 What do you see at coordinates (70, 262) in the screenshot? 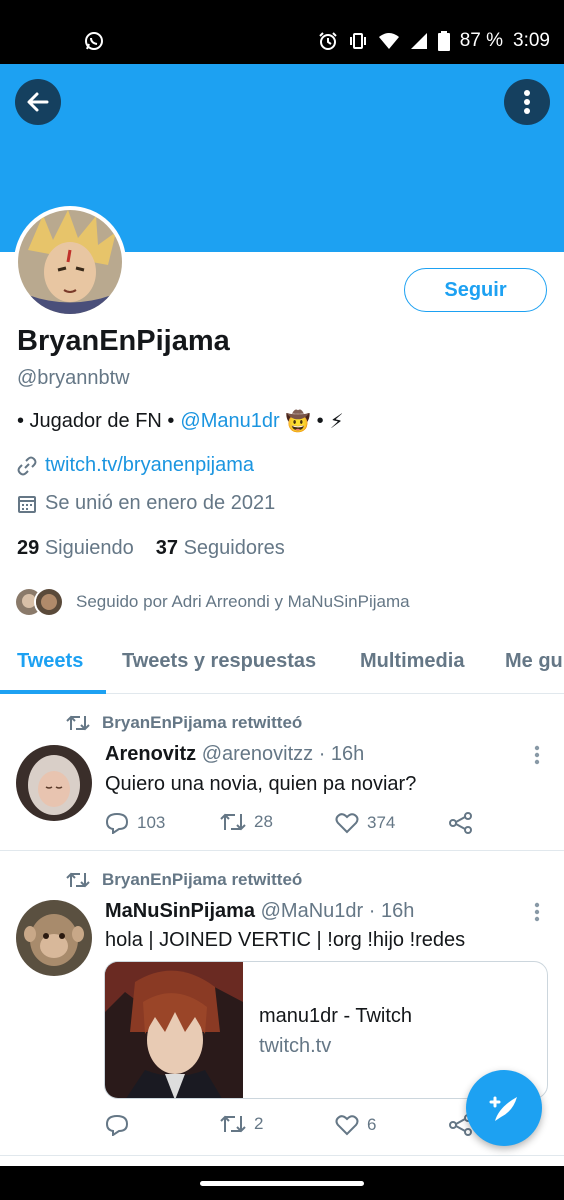
I see `profile-avatar` at bounding box center [70, 262].